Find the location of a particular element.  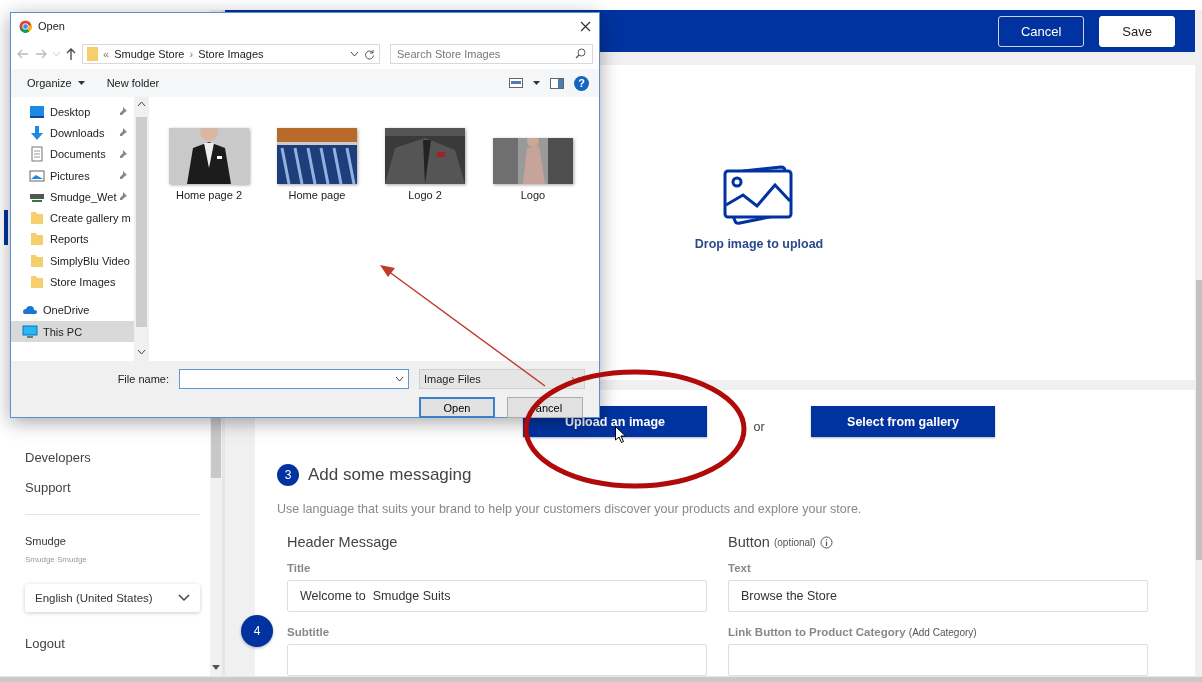

file-name: Home page 2 is located at coordinates (208, 195).